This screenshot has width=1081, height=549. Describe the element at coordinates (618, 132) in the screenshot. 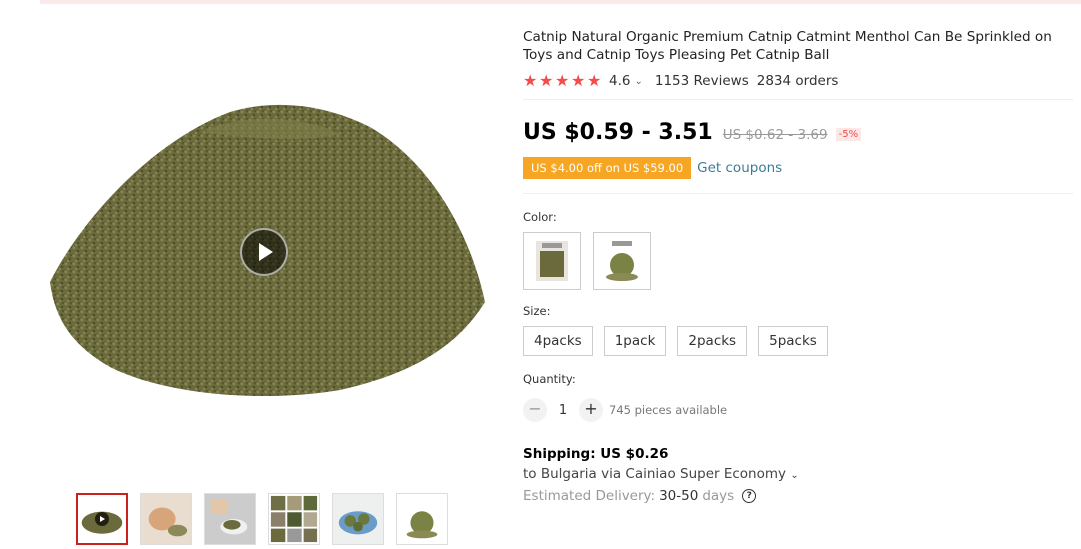

I see `current-price: US $0.59 - 3.51` at that location.